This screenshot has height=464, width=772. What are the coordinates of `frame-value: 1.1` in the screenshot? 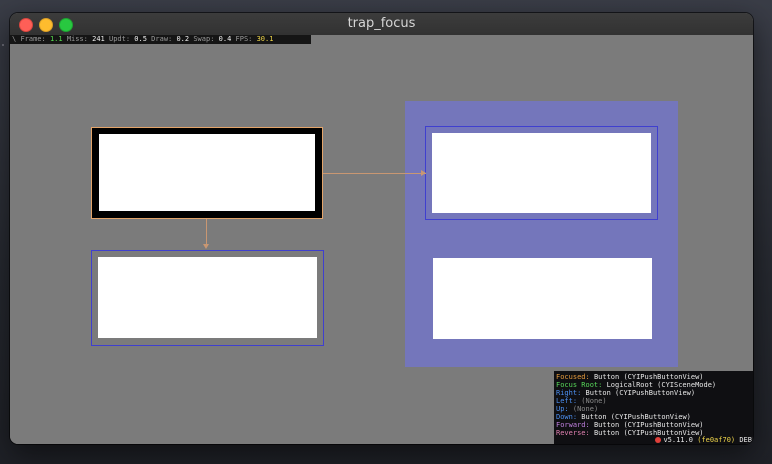 It's located at (56, 39).